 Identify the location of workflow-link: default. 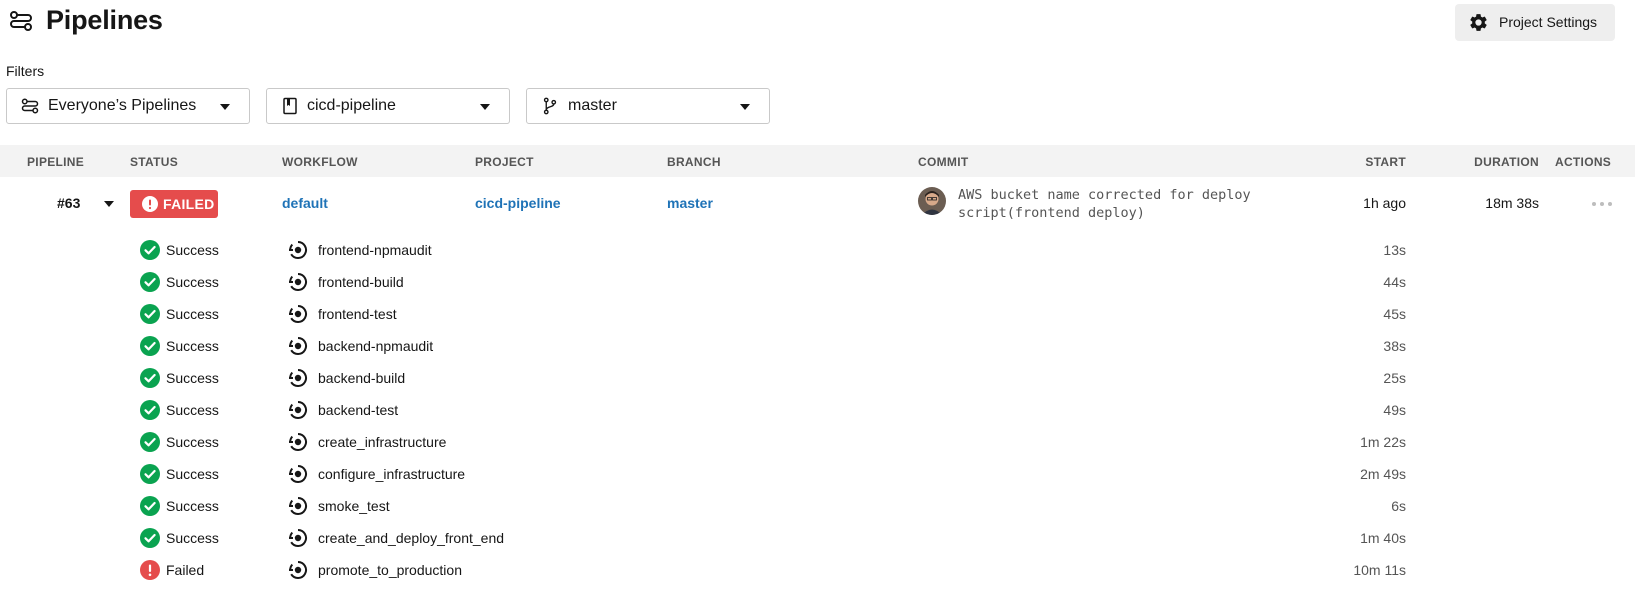
(305, 203).